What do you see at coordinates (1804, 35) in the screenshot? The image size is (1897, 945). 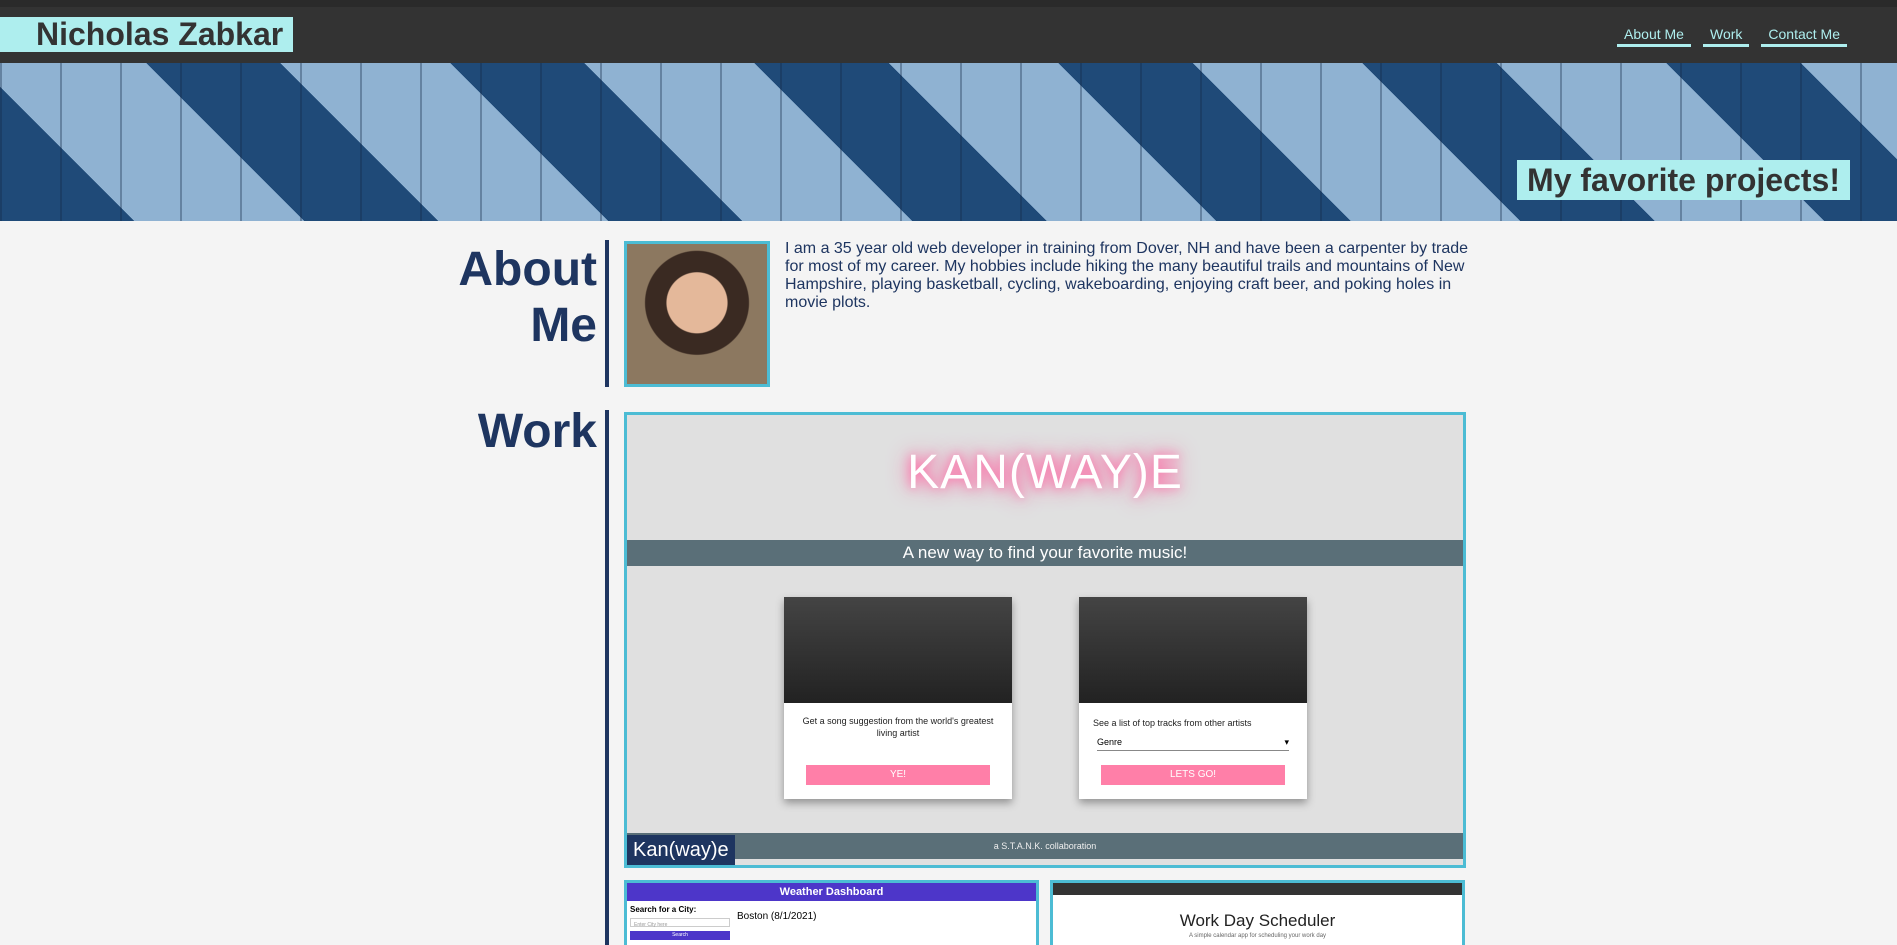 I see `nav-link-contact-me: Contact Me` at bounding box center [1804, 35].